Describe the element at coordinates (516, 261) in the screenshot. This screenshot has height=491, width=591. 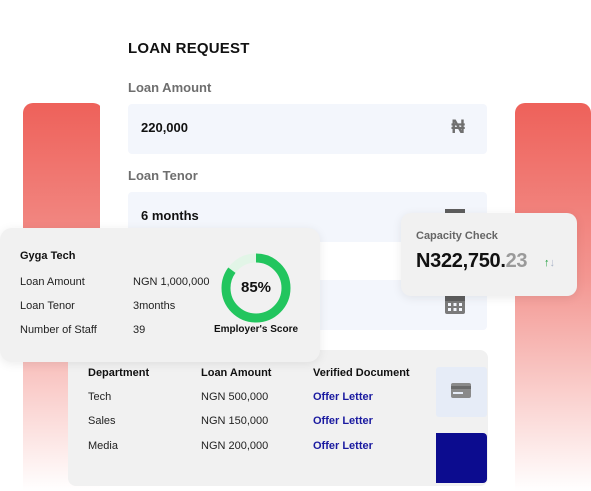
I see `capacity-amount-cents: 23` at that location.